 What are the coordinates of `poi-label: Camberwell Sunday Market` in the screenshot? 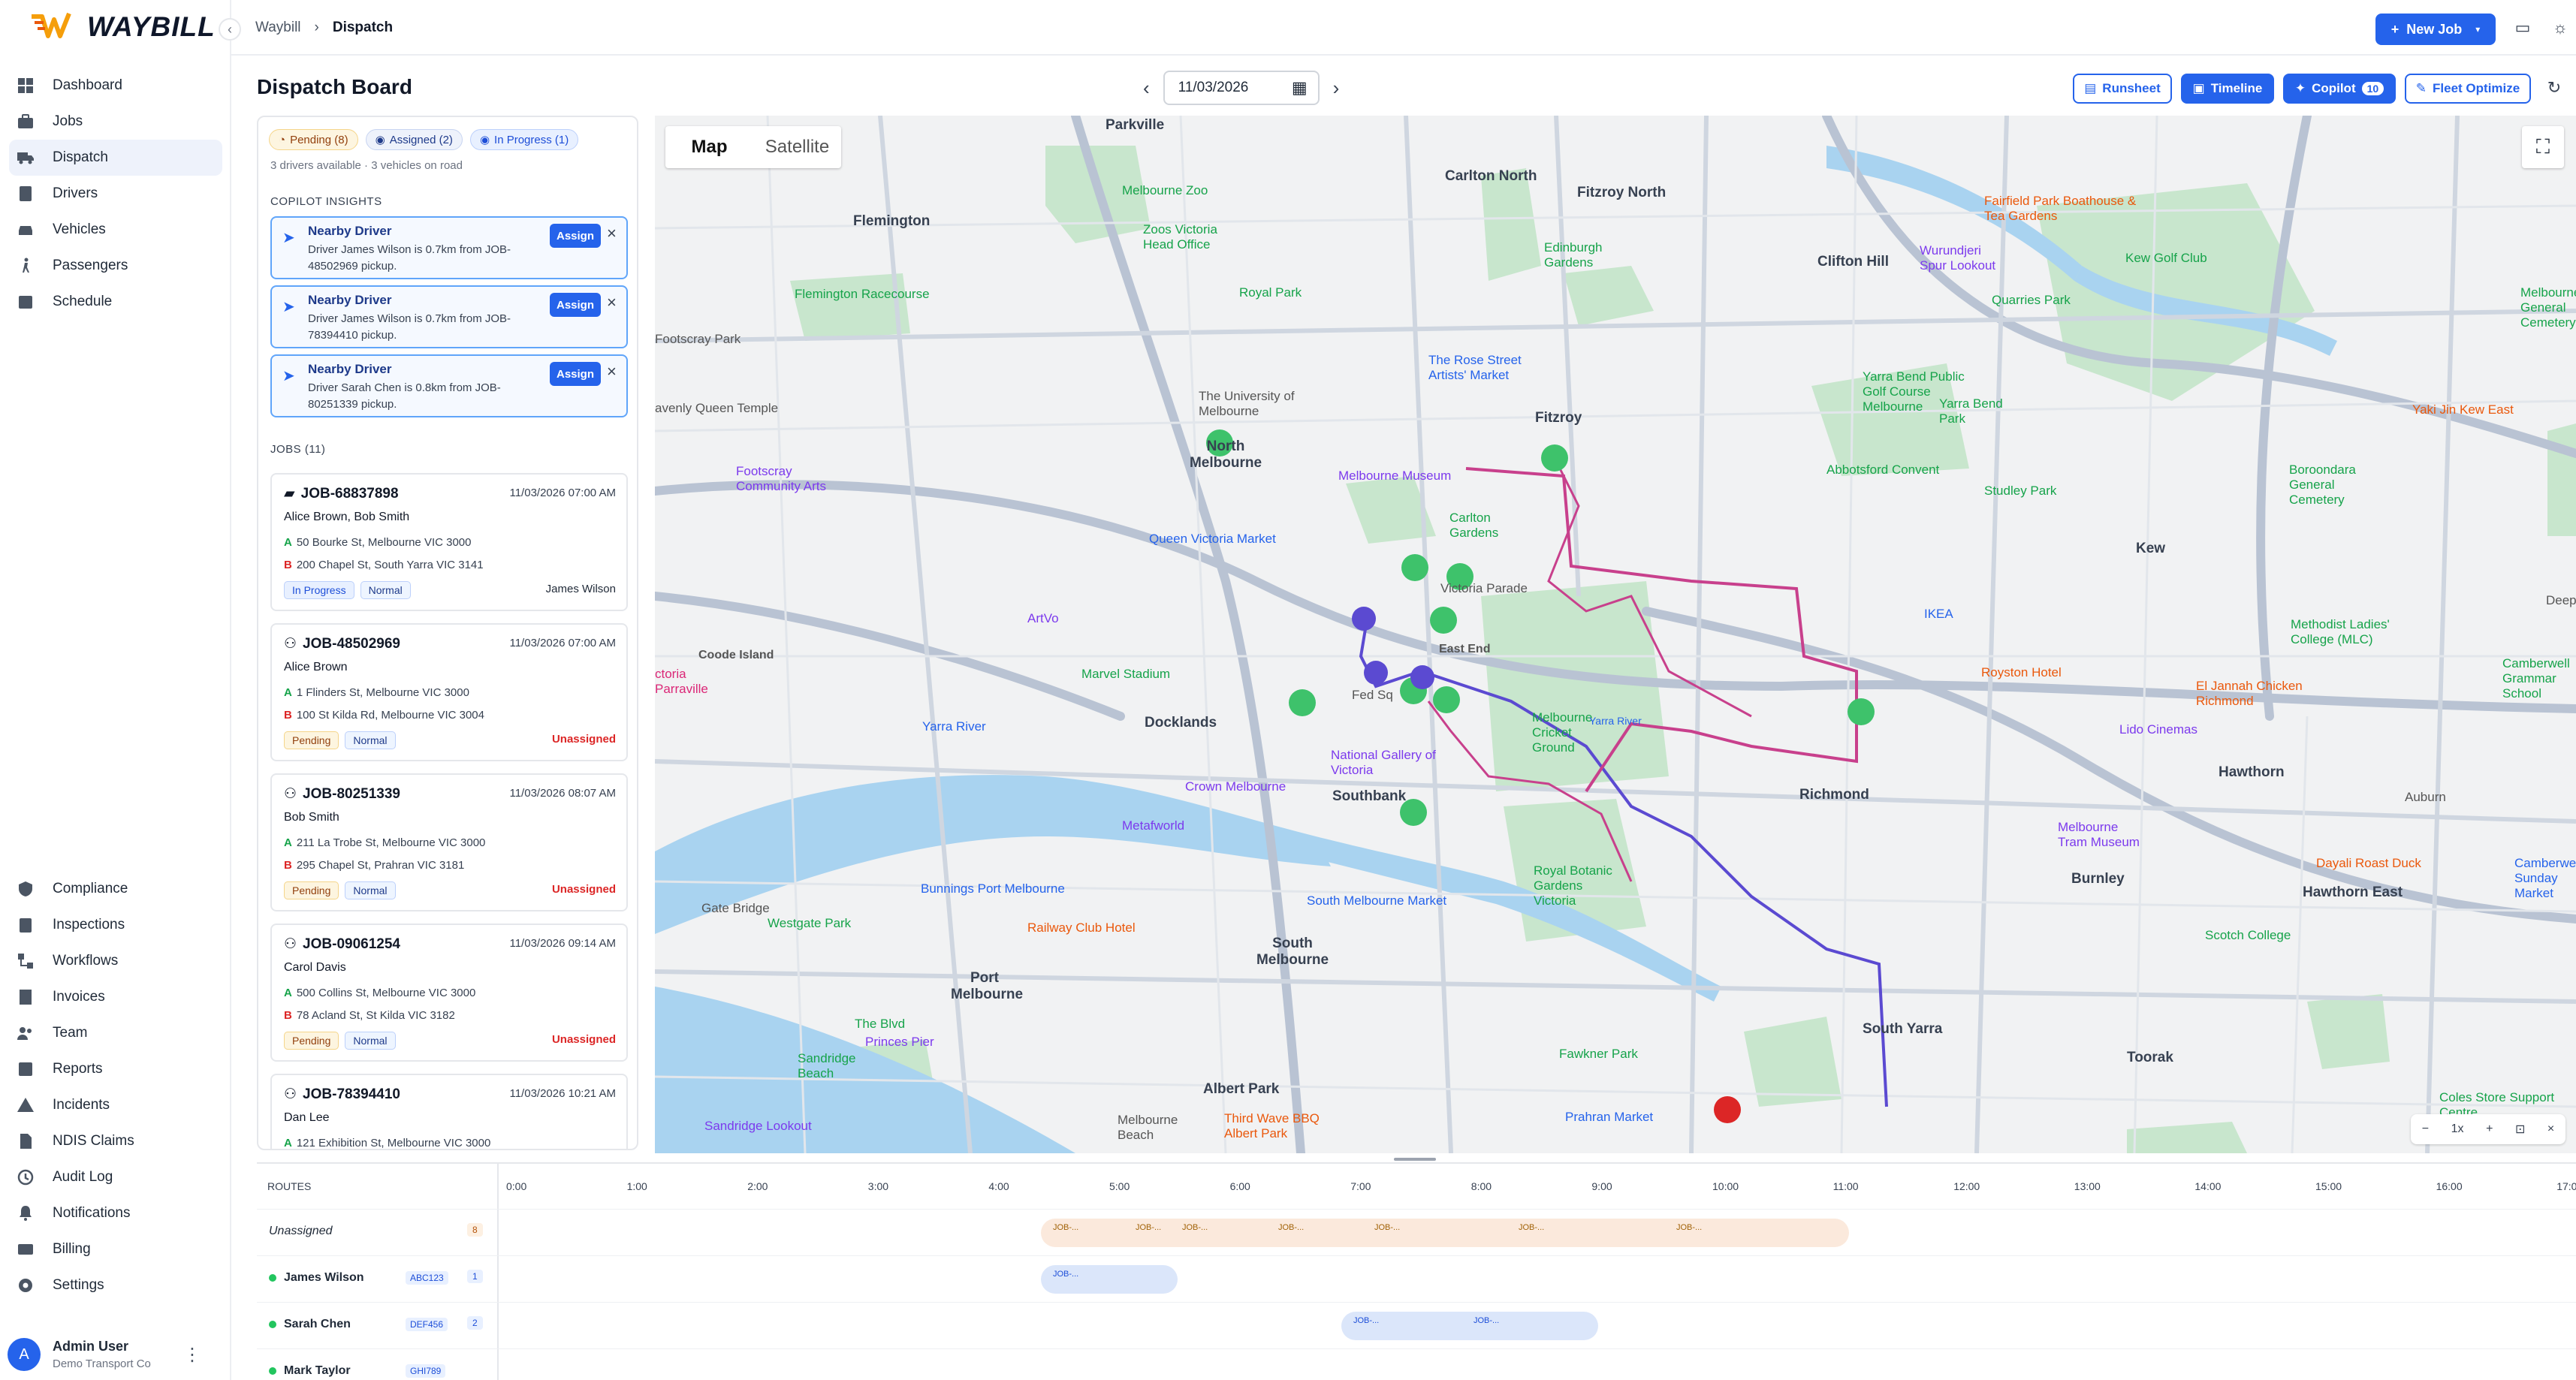 It's located at (2545, 878).